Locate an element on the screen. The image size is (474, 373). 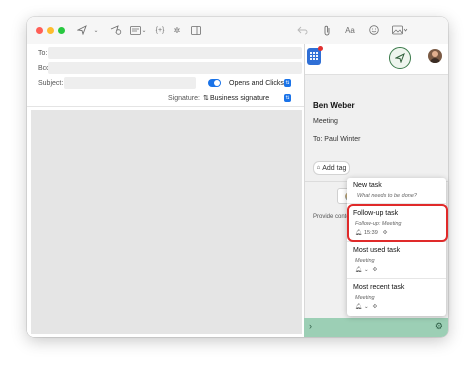
toolbar: ⌄ ⌄ {+} ✲ Aa is located at coordinates (237, 31).